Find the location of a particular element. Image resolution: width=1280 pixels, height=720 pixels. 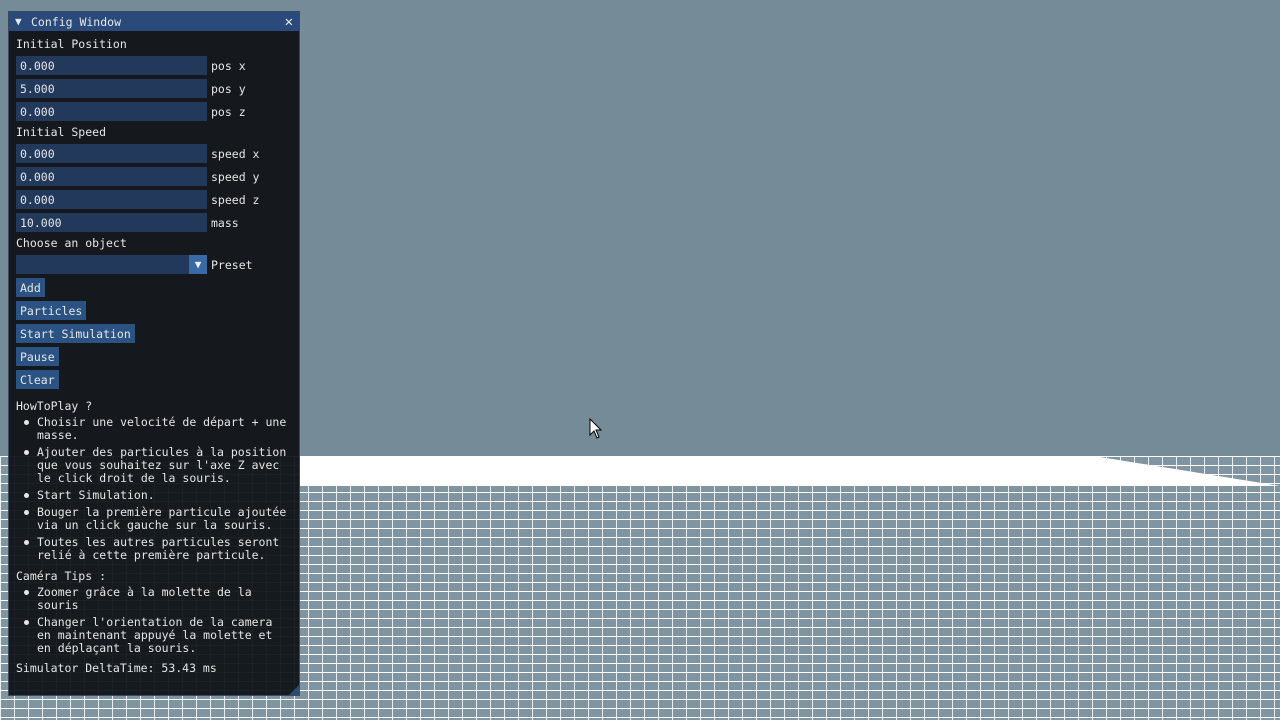

pos-y-label: pos y is located at coordinates (228, 88).